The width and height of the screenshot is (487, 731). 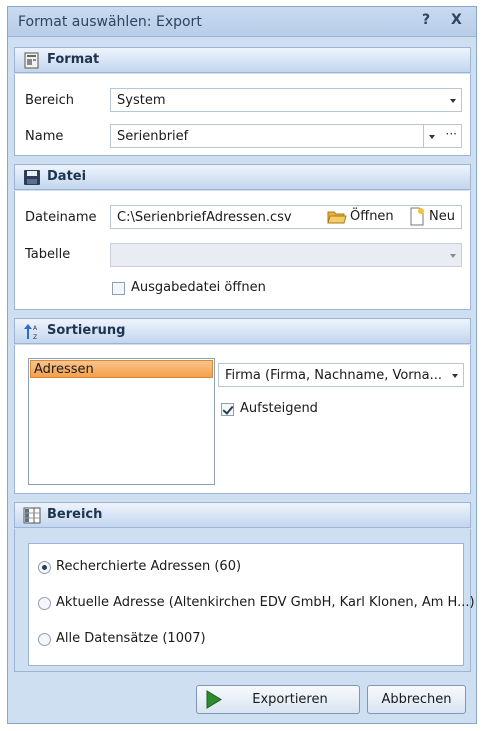 What do you see at coordinates (372, 216) in the screenshot?
I see `open-file-label: Öffnen` at bounding box center [372, 216].